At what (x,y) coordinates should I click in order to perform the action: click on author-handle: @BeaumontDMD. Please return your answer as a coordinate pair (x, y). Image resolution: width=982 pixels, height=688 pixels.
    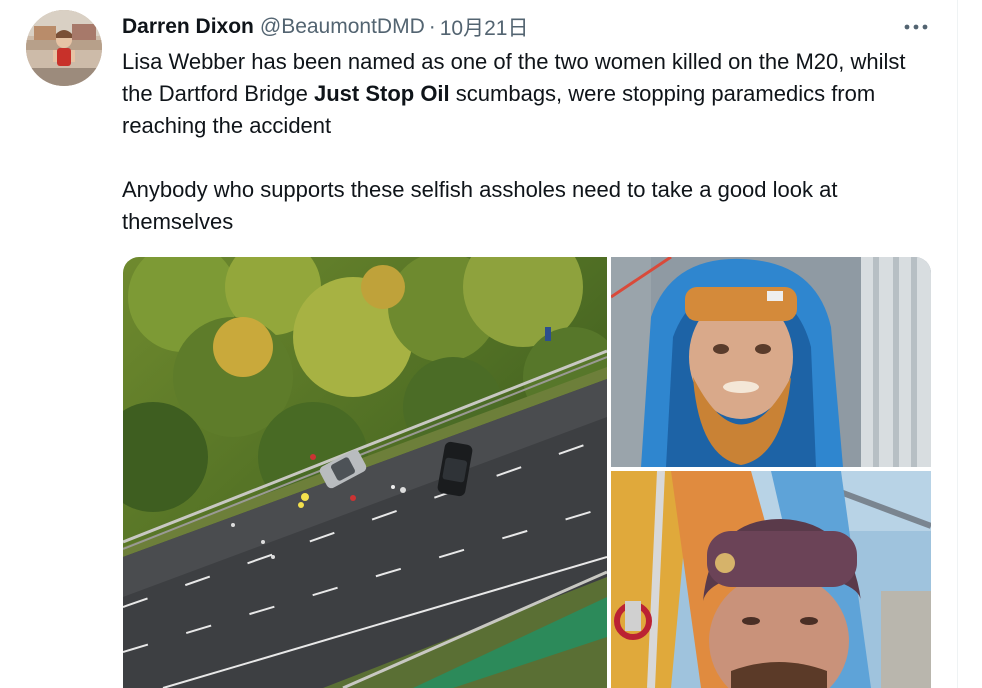
    Looking at the image, I should click on (342, 27).